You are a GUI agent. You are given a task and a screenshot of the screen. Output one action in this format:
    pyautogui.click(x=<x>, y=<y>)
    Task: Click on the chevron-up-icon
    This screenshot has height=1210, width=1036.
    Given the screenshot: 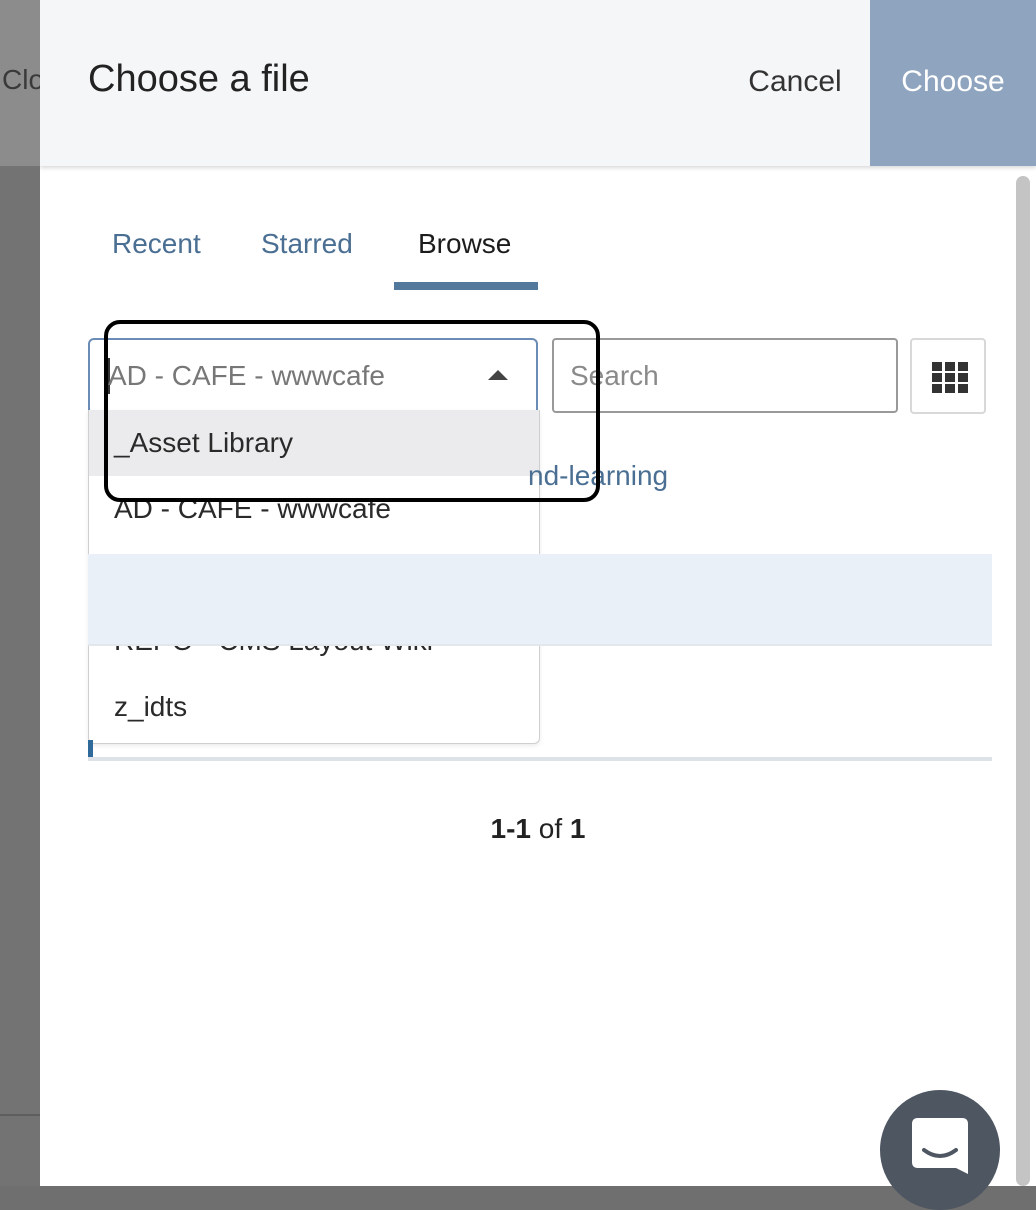 What is the action you would take?
    pyautogui.click(x=498, y=375)
    